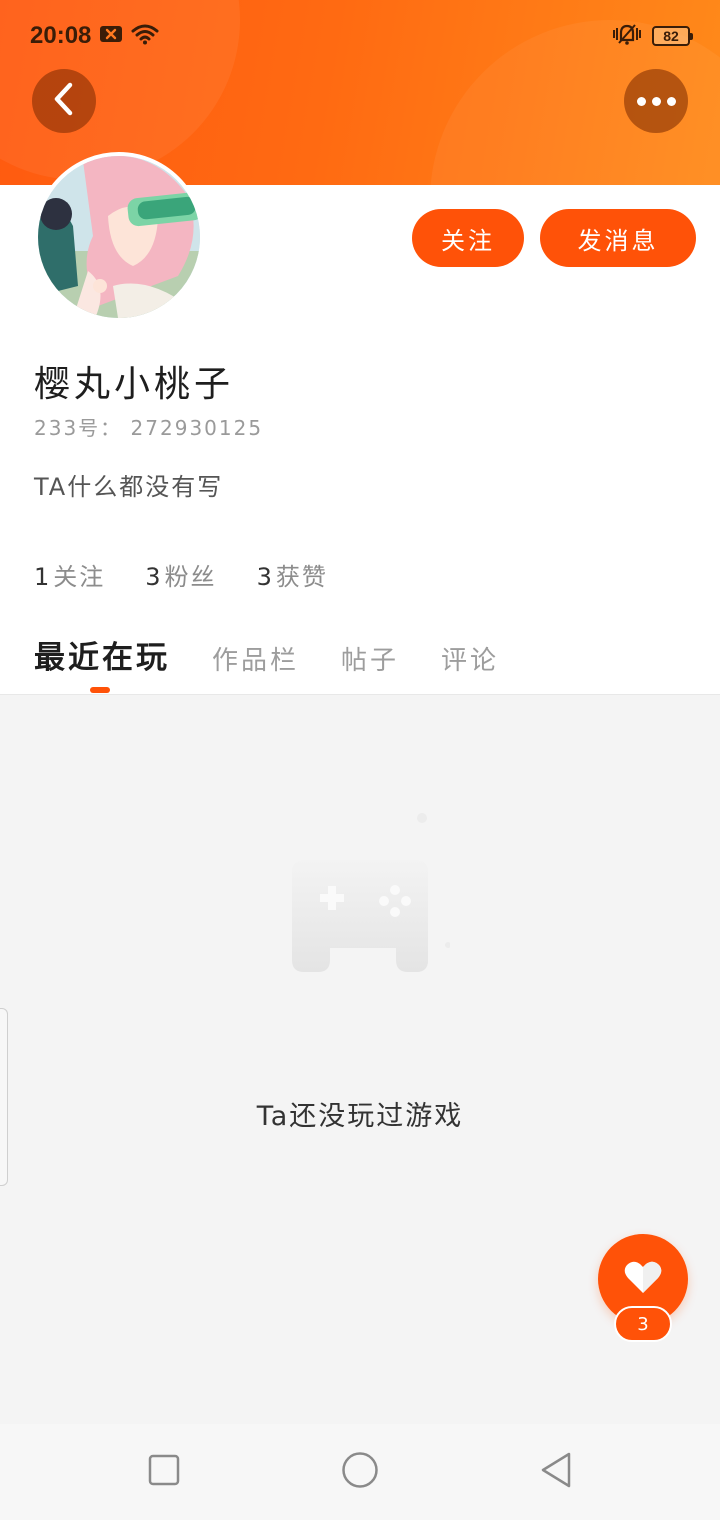 Image resolution: width=720 pixels, height=1520 pixels. What do you see at coordinates (360, 36) in the screenshot?
I see `status-bar: 20:08 82` at bounding box center [360, 36].